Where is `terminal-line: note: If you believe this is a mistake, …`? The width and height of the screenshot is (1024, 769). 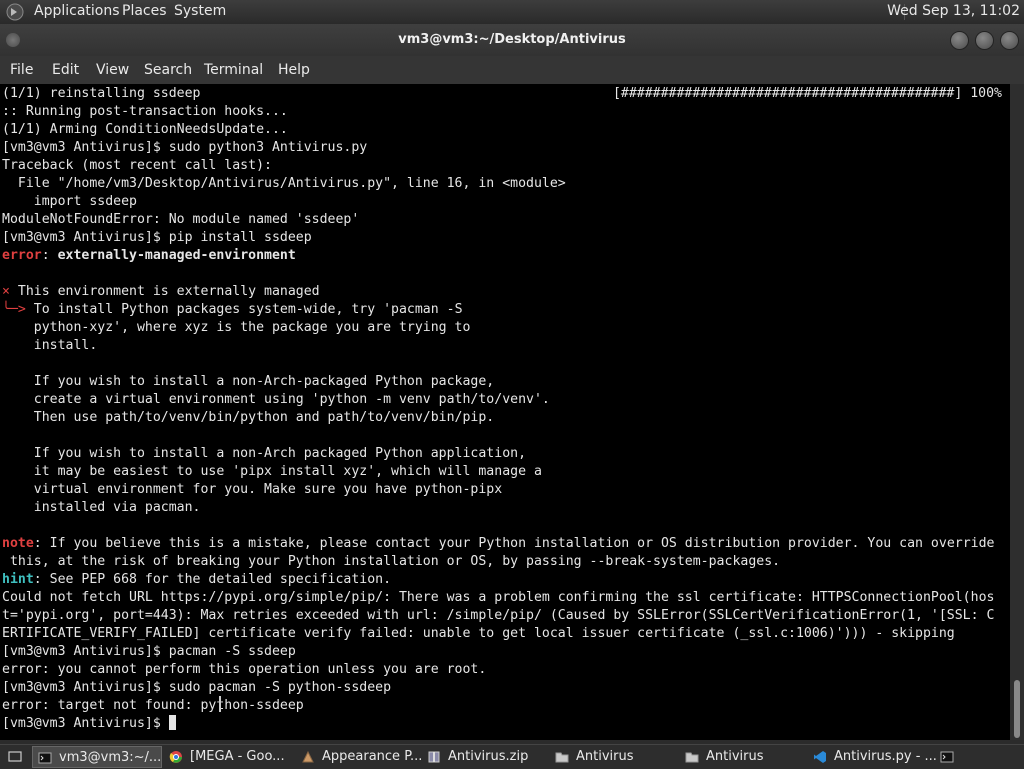 terminal-line: note: If you believe this is a mistake, … is located at coordinates (498, 543).